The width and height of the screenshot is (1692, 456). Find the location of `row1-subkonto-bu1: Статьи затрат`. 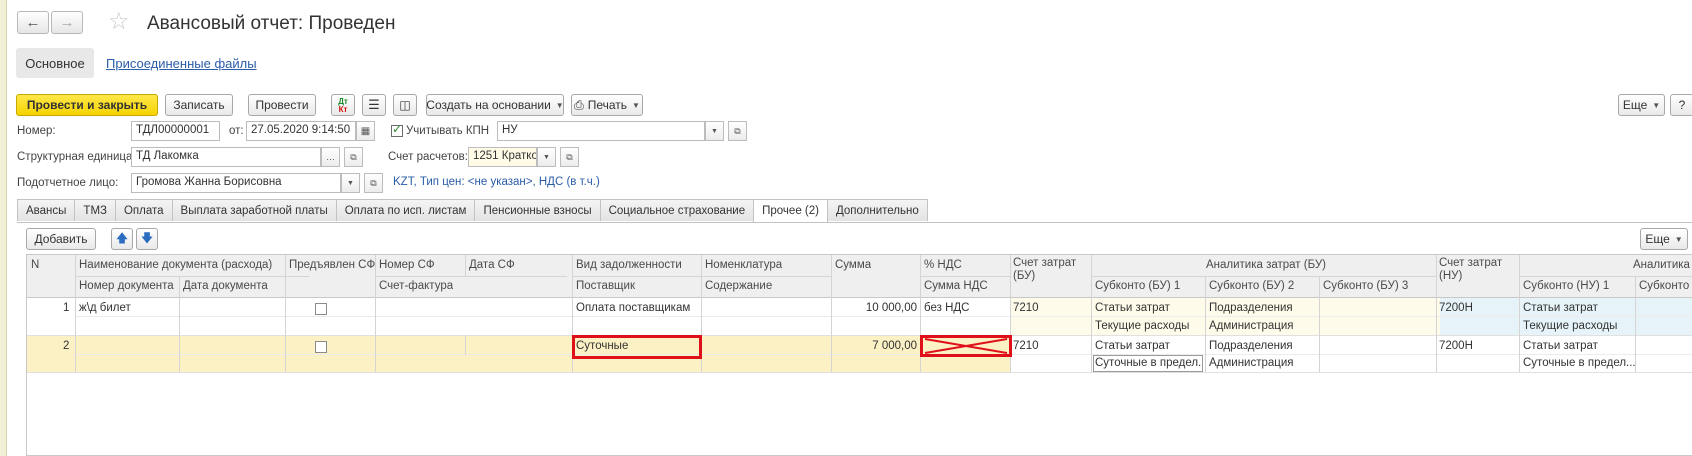

row1-subkonto-bu1: Статьи затрат is located at coordinates (1132, 308).